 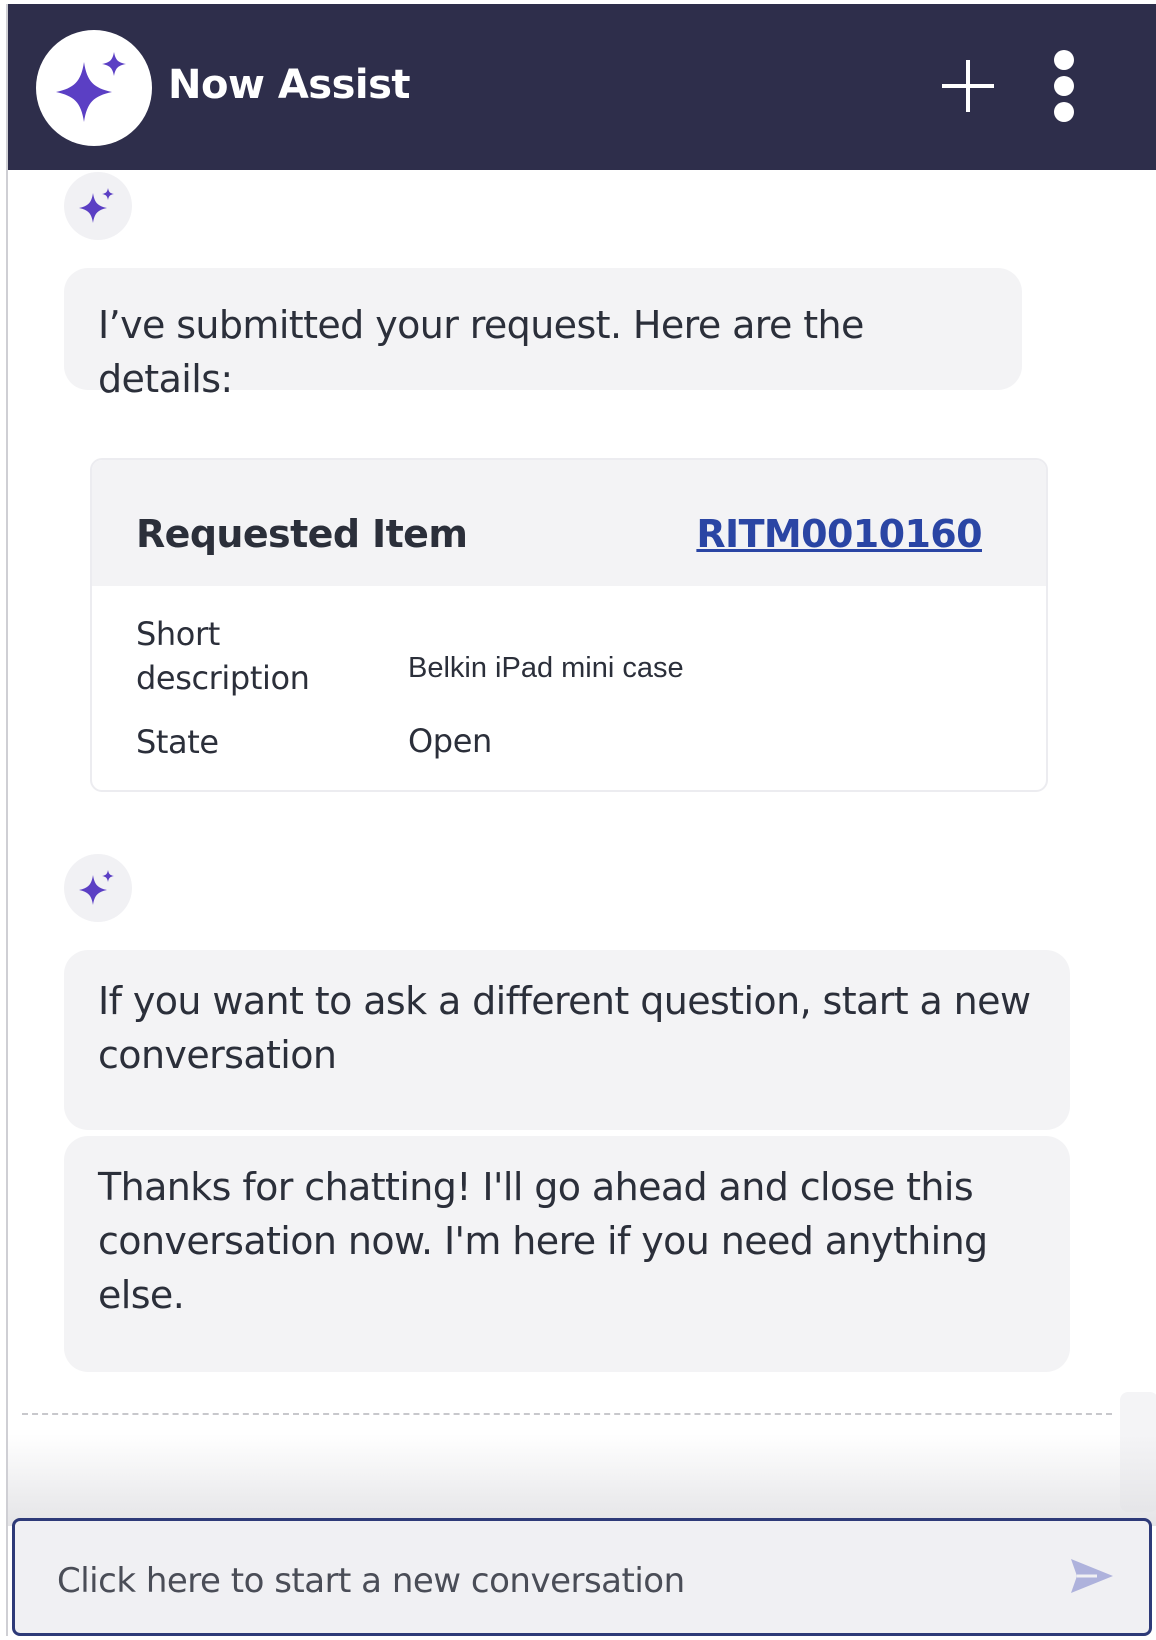 I want to click on more-options-button, so click(x=1064, y=88).